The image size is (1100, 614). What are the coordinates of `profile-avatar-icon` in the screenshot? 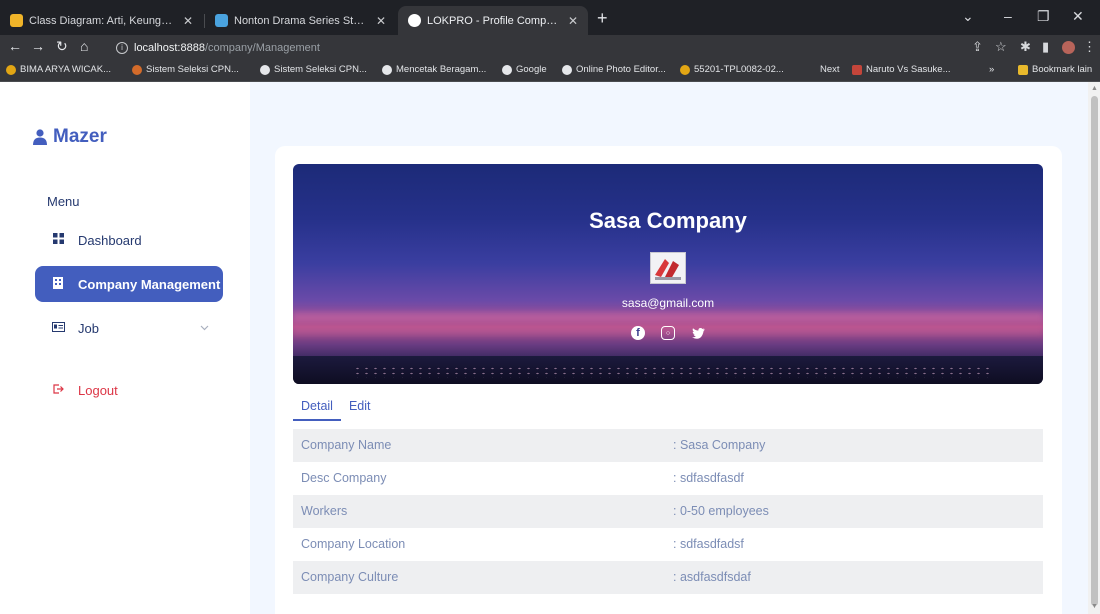 It's located at (1068, 47).